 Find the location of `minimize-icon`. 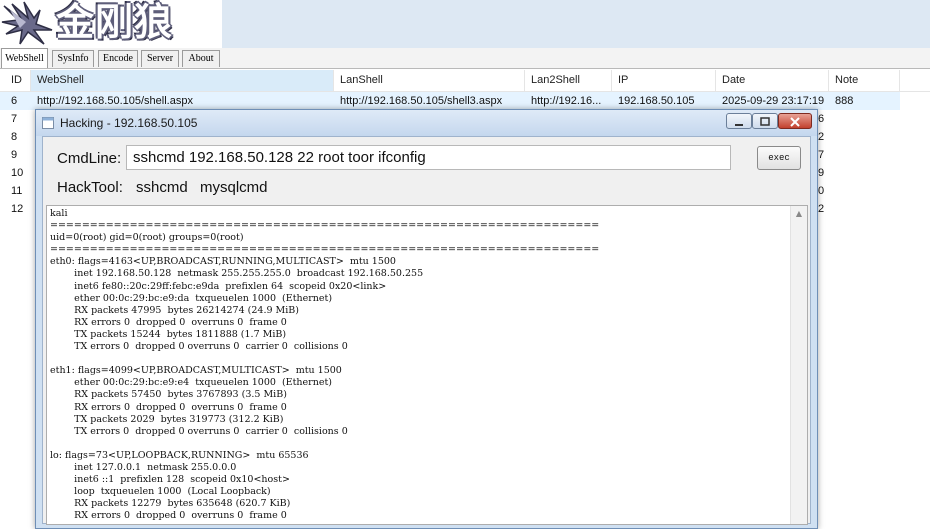

minimize-icon is located at coordinates (739, 125).